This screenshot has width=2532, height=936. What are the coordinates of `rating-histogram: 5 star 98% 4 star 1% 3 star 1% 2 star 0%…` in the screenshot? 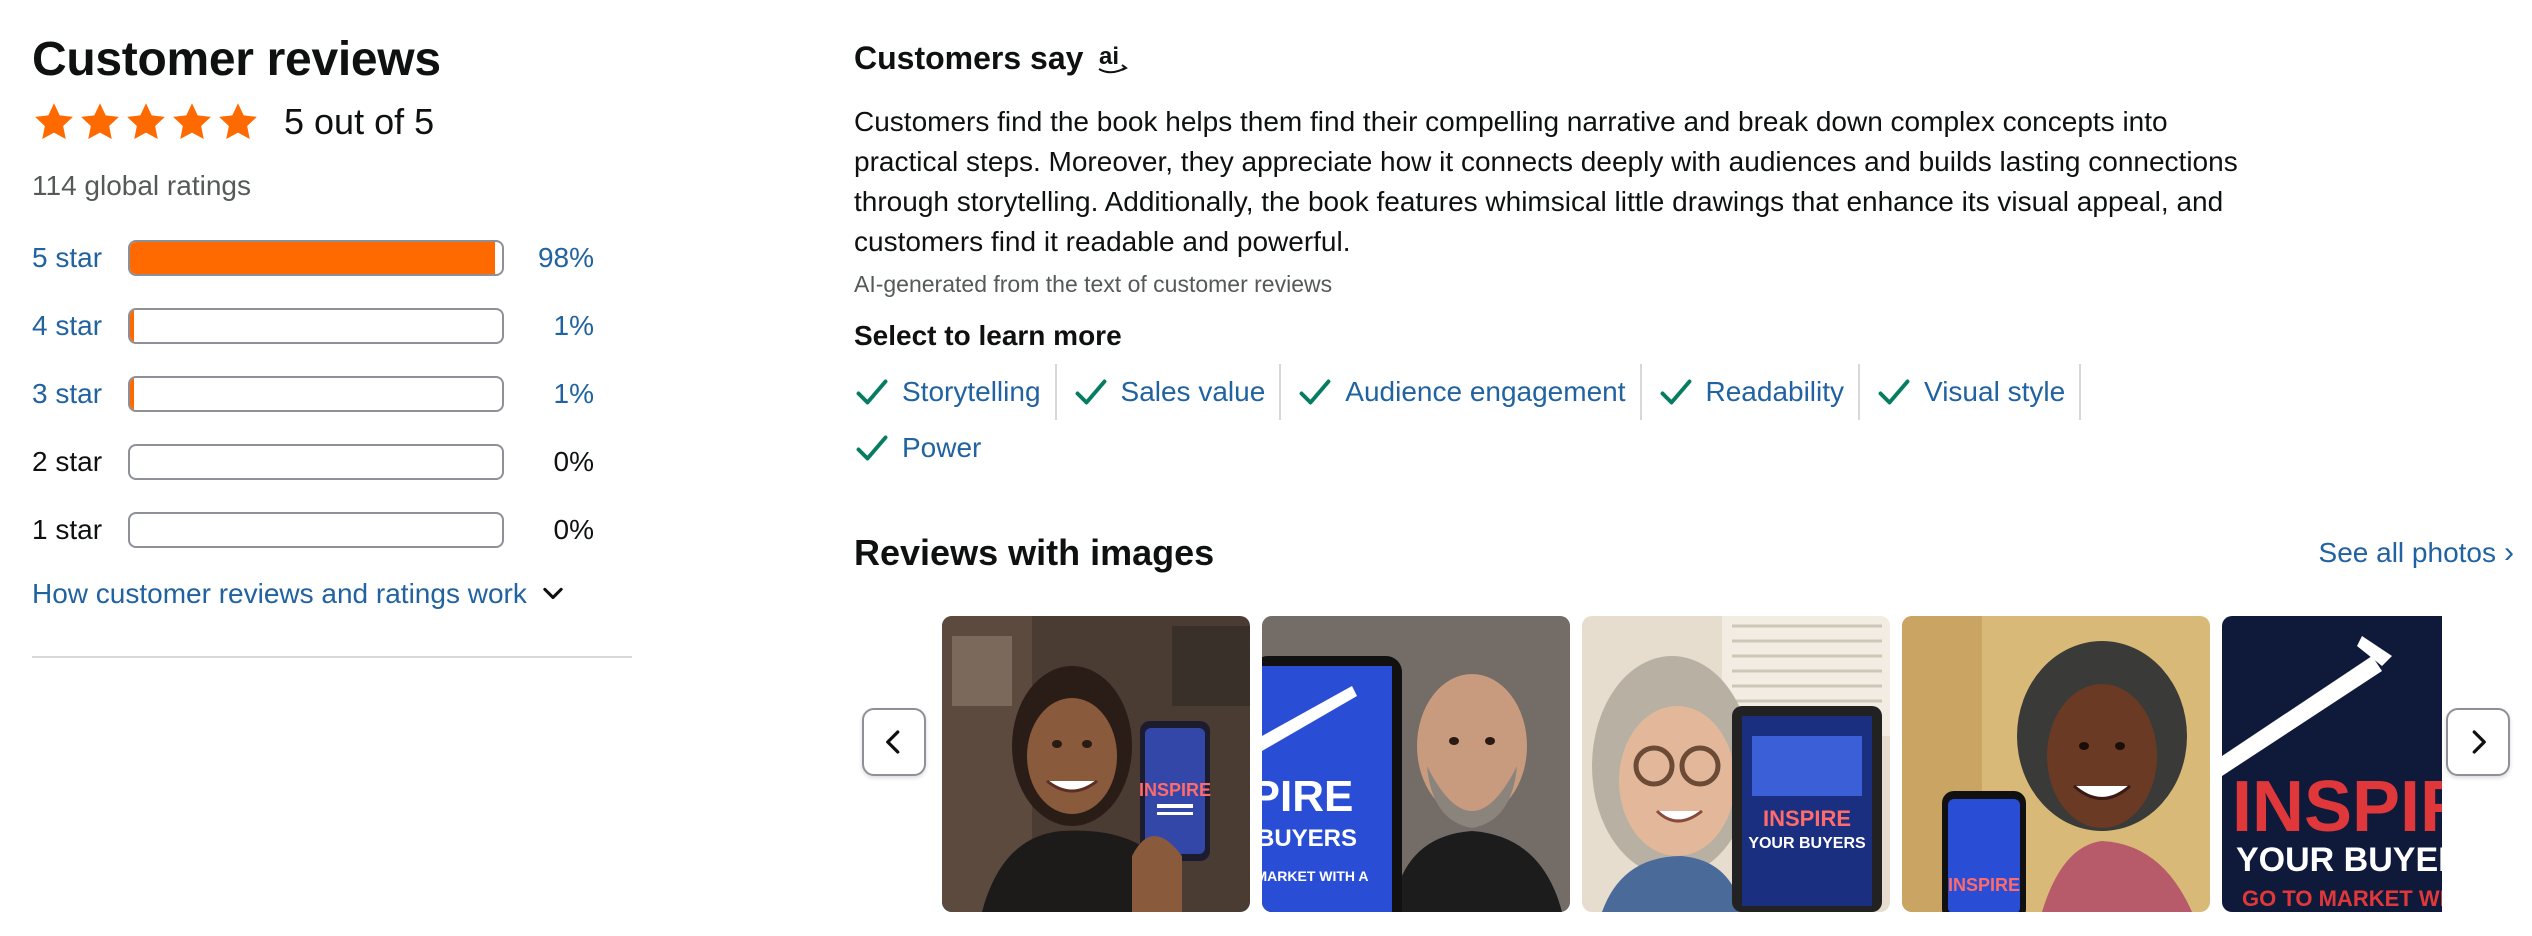 It's located at (332, 394).